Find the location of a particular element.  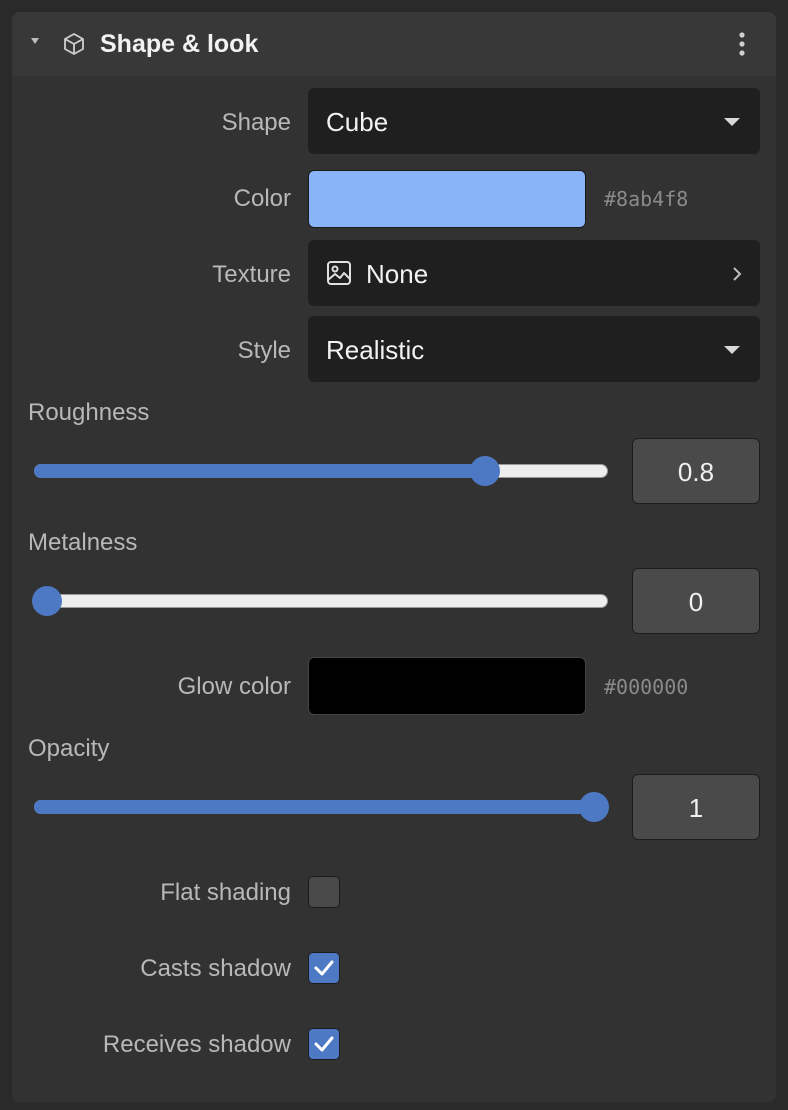

roughness-value: 0.8 is located at coordinates (696, 472).